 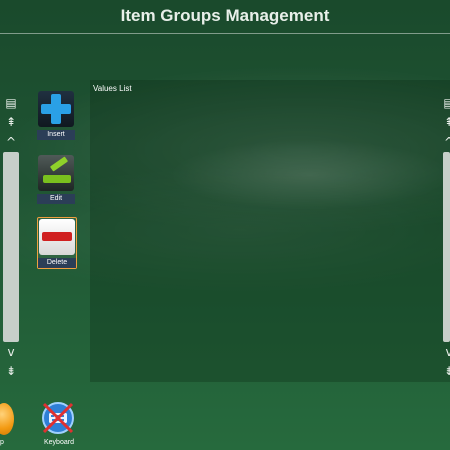 What do you see at coordinates (11, 247) in the screenshot?
I see `left-scrollbar` at bounding box center [11, 247].